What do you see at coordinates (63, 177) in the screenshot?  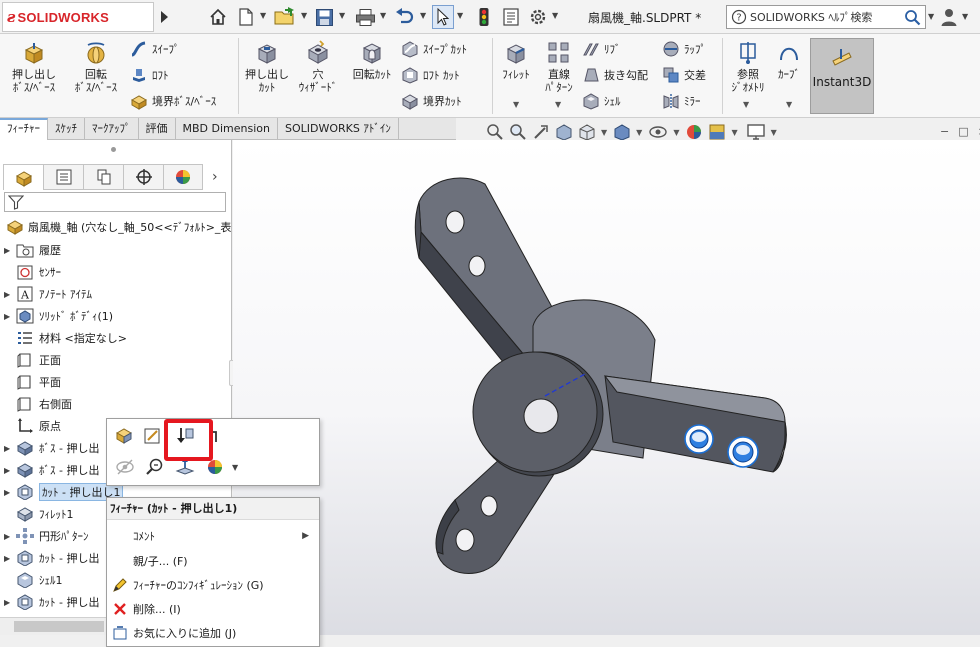 I see `property-manager-tab` at bounding box center [63, 177].